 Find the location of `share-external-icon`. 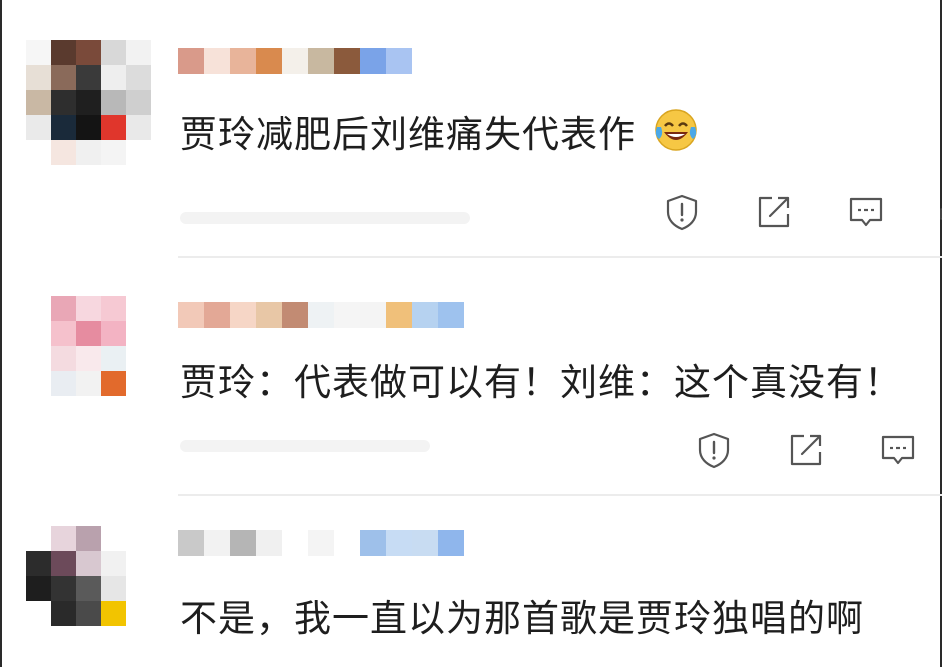

share-external-icon is located at coordinates (806, 450).